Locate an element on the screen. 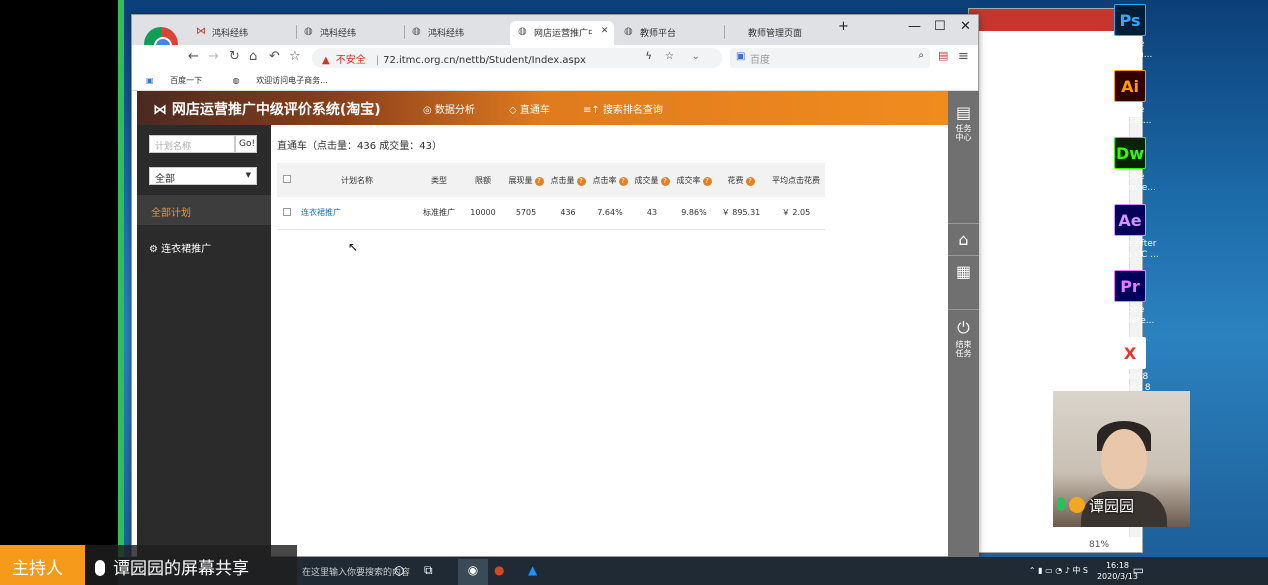 This screenshot has height=585, width=1268. tab-label: 网店运营推广中级 is located at coordinates (563, 34).